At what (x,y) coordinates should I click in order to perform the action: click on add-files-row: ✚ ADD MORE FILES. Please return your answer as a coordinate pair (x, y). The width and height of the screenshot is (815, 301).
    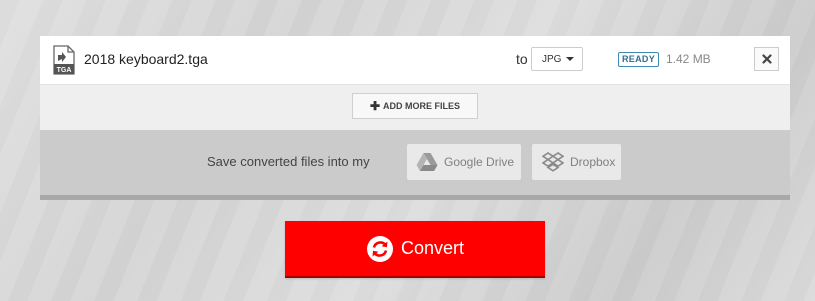
    Looking at the image, I should click on (415, 107).